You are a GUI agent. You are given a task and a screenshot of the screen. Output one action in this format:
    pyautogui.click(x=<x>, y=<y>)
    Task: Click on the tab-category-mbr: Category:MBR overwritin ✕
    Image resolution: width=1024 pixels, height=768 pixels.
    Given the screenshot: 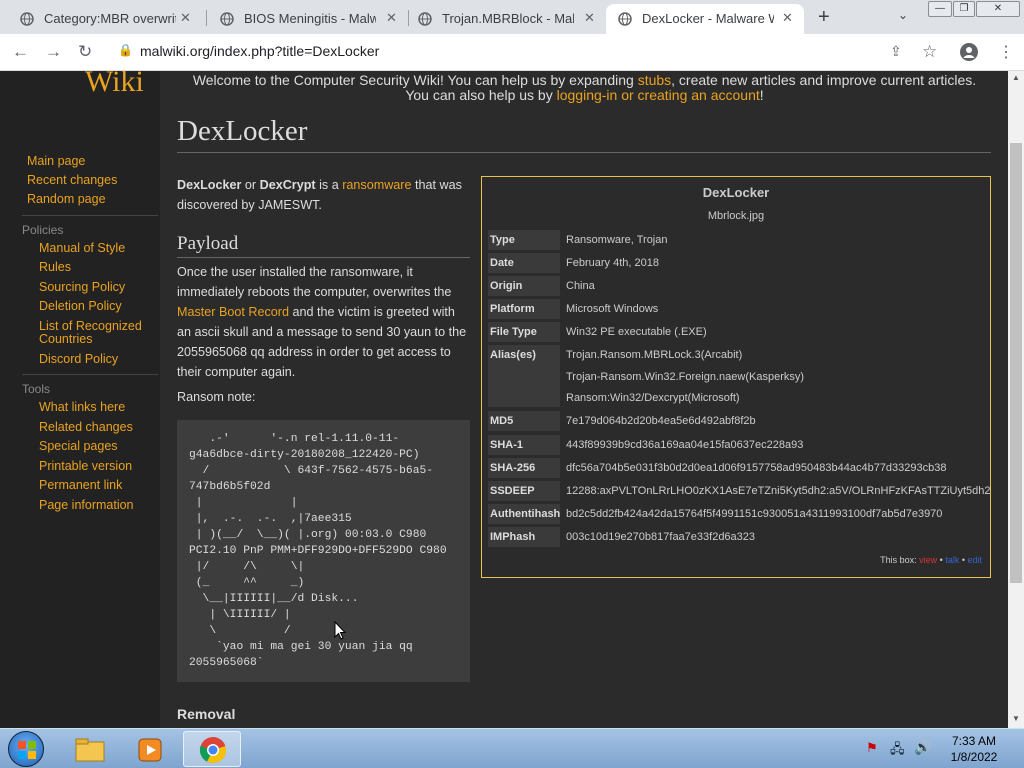 What is the action you would take?
    pyautogui.click(x=102, y=19)
    